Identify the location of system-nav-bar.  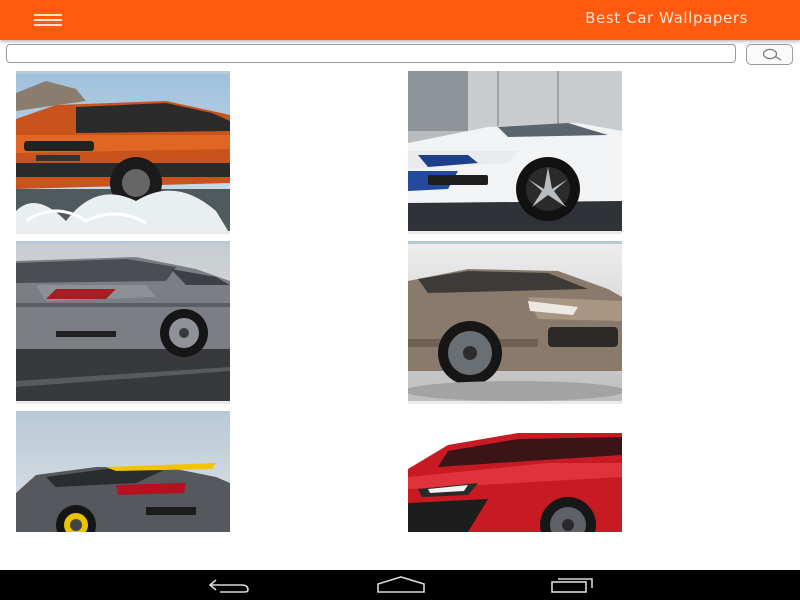
(400, 585).